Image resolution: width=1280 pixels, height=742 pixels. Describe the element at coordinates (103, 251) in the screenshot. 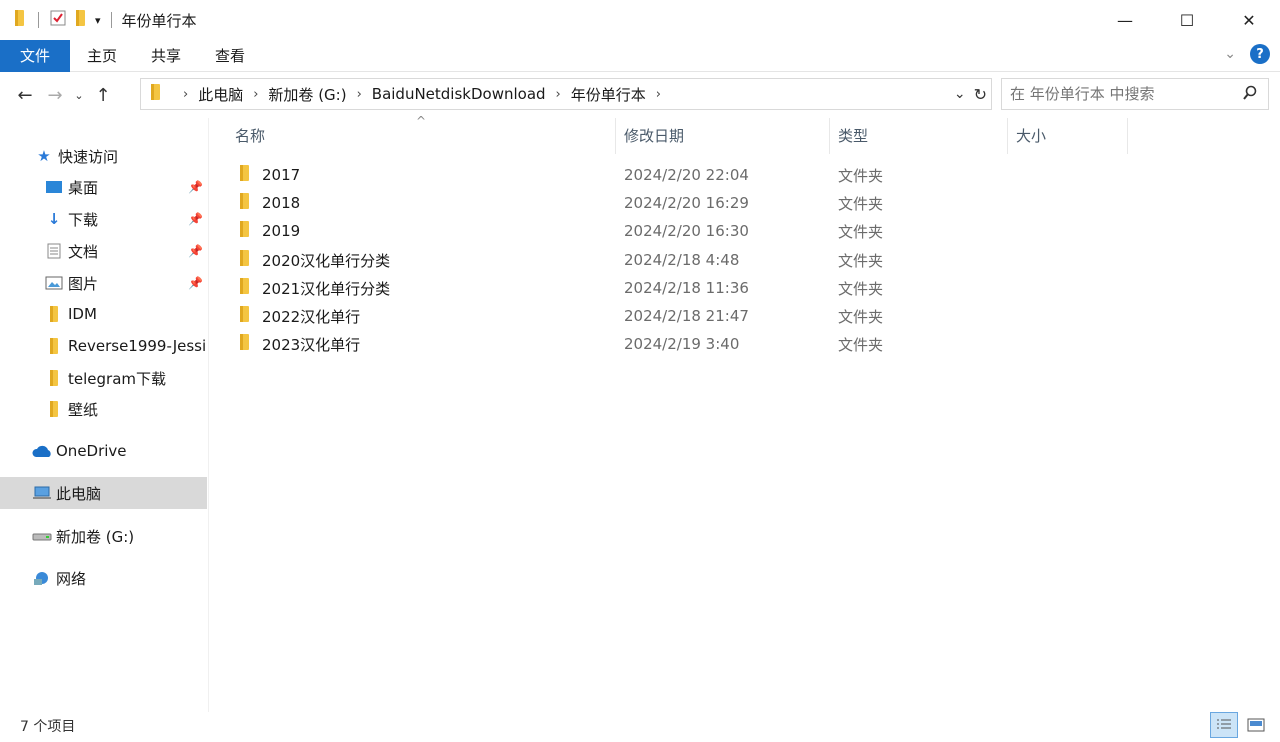

I see `sidebar-item-documents: 文档 📌` at that location.